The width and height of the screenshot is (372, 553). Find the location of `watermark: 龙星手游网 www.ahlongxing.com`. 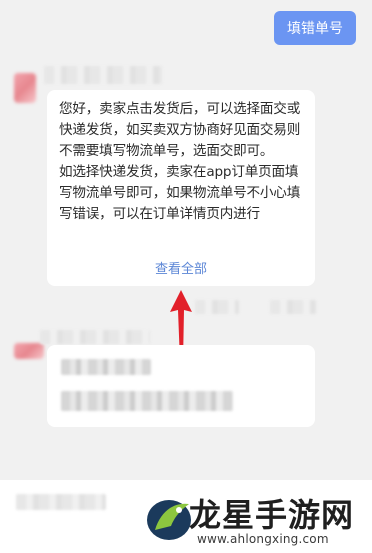

watermark: 龙星手游网 www.ahlongxing.com is located at coordinates (257, 519).